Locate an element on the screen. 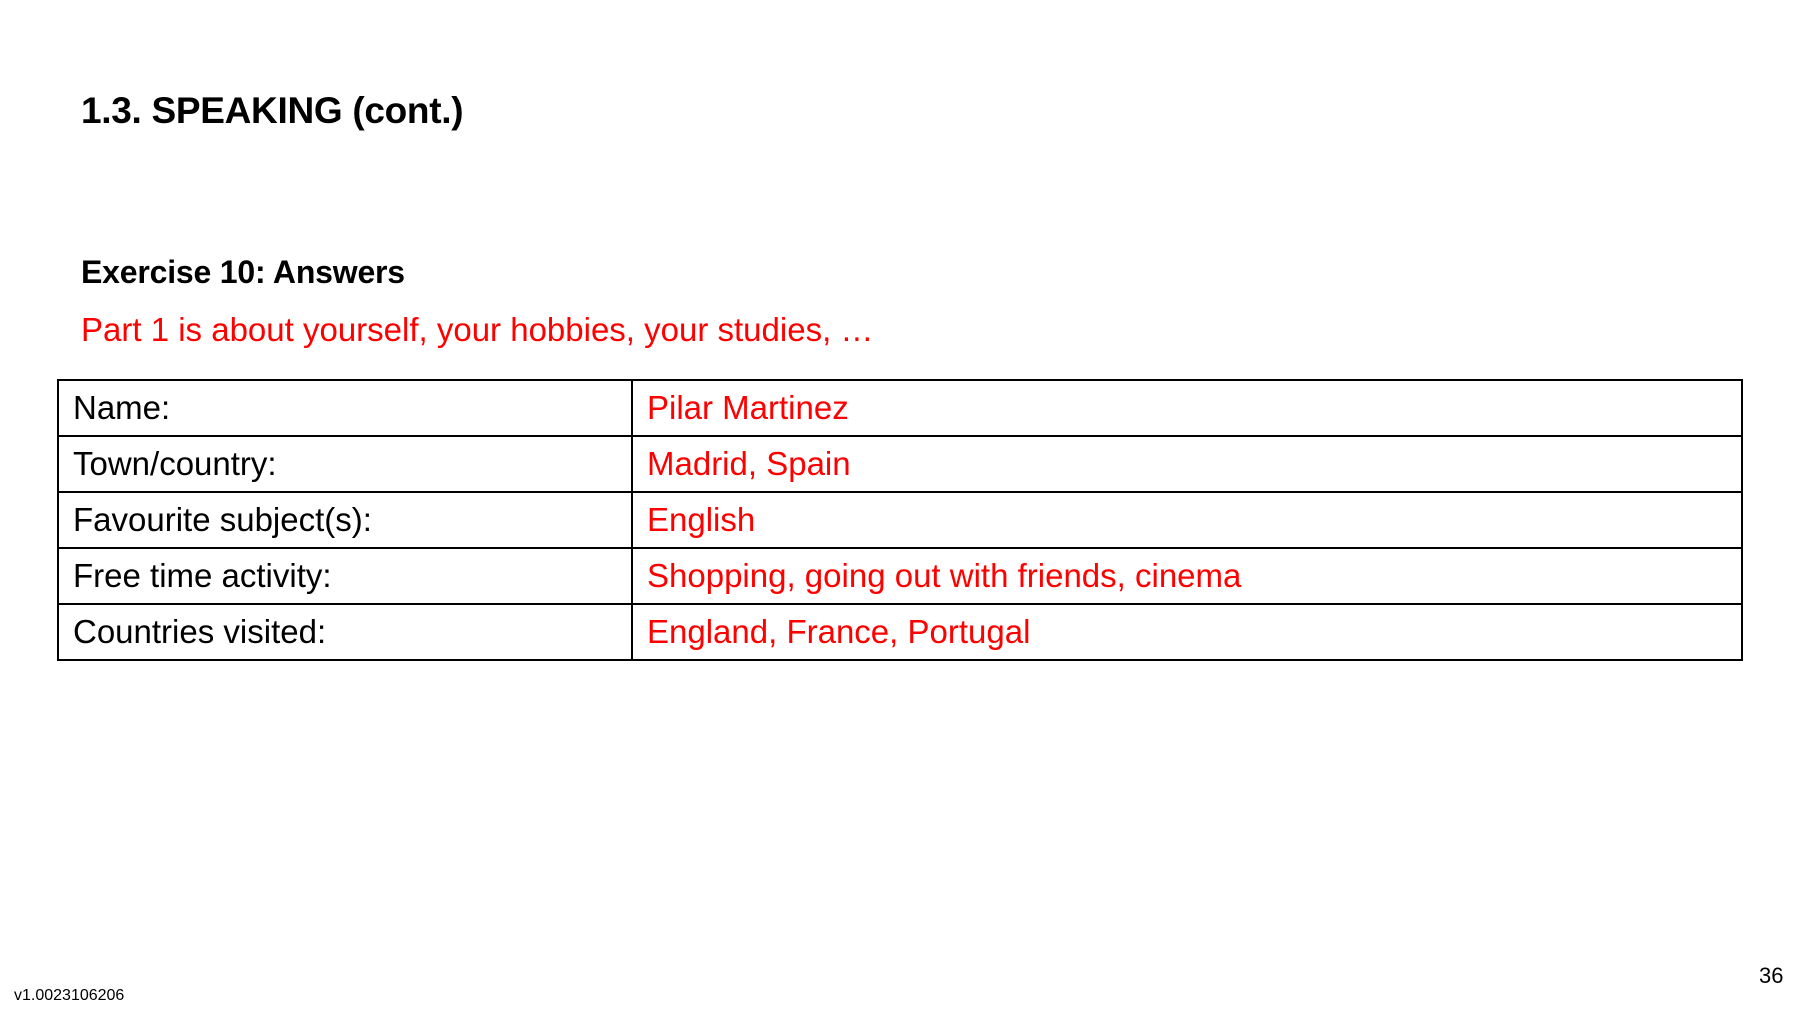 Image resolution: width=1800 pixels, height=1012 pixels. exercise-heading: Exercise 10: Answers is located at coordinates (243, 272).